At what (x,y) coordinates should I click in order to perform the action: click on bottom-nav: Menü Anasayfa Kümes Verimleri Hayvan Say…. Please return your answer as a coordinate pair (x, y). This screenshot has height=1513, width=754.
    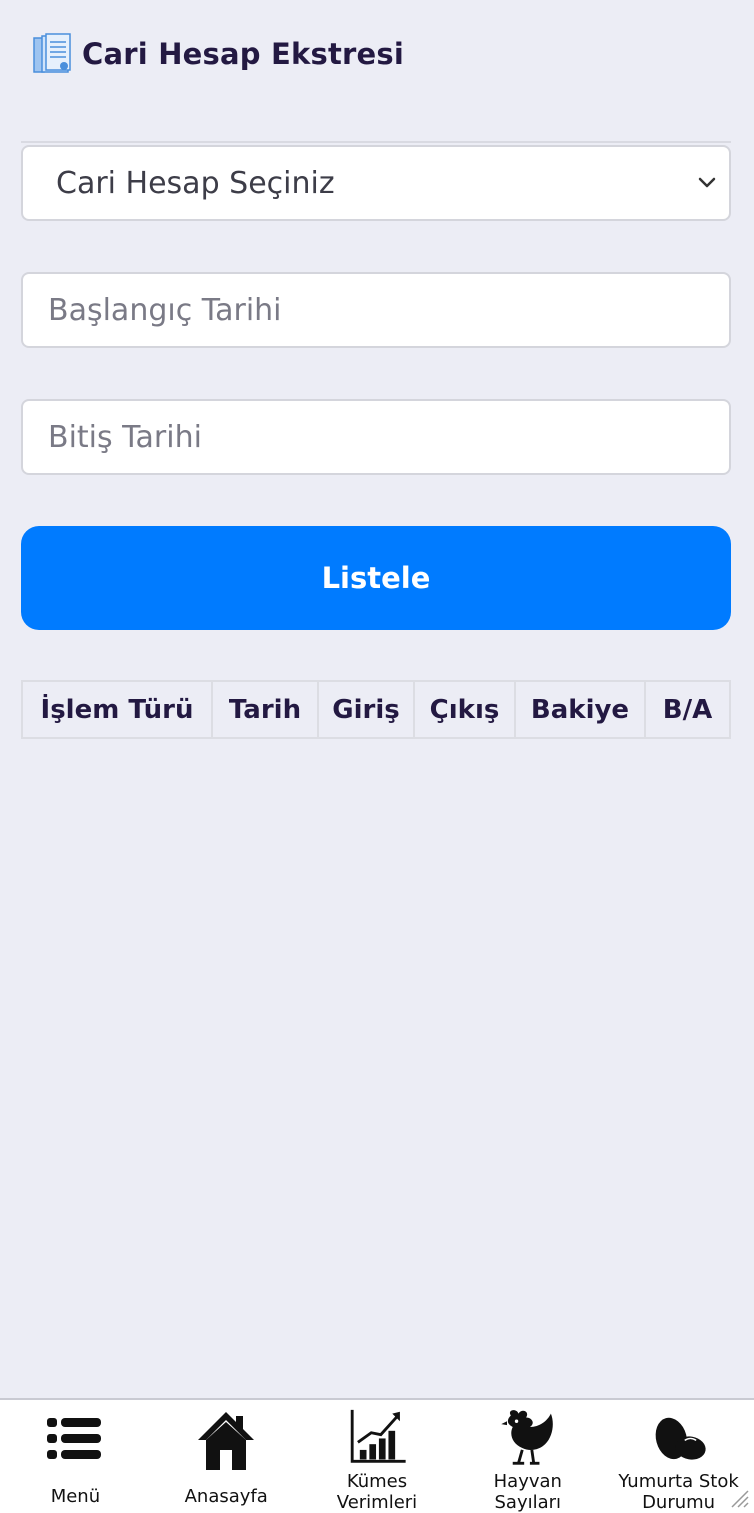
    Looking at the image, I should click on (377, 1455).